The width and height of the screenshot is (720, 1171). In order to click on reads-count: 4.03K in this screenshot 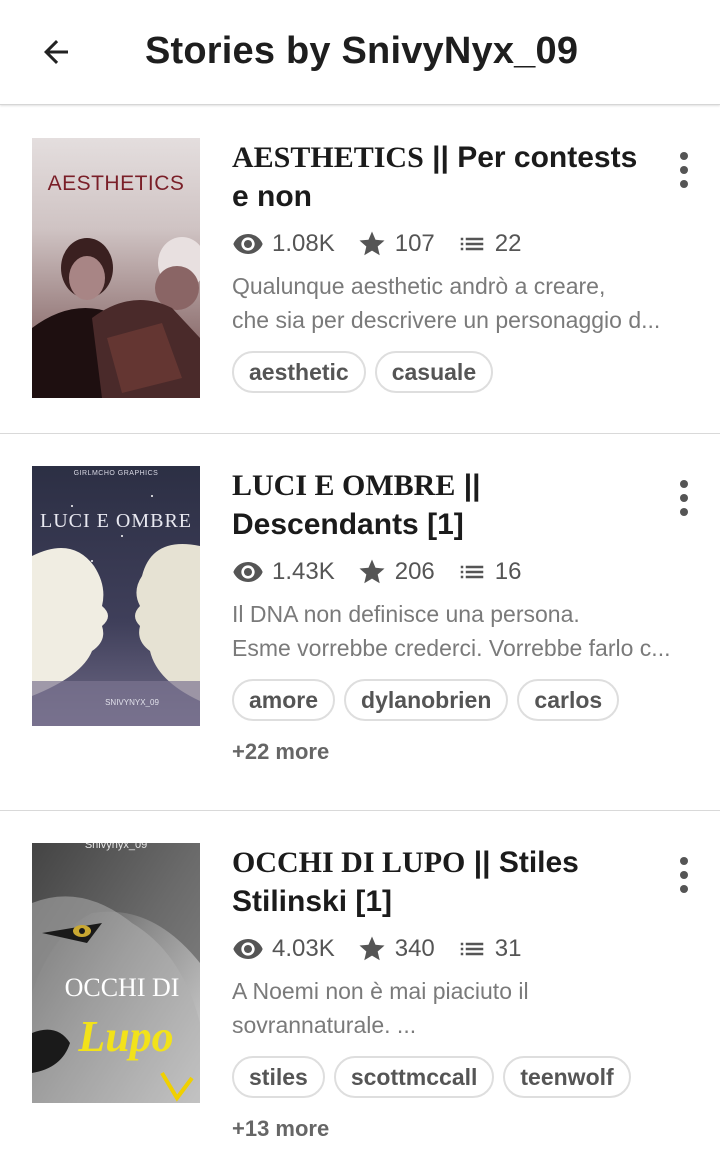, I will do `click(303, 948)`.